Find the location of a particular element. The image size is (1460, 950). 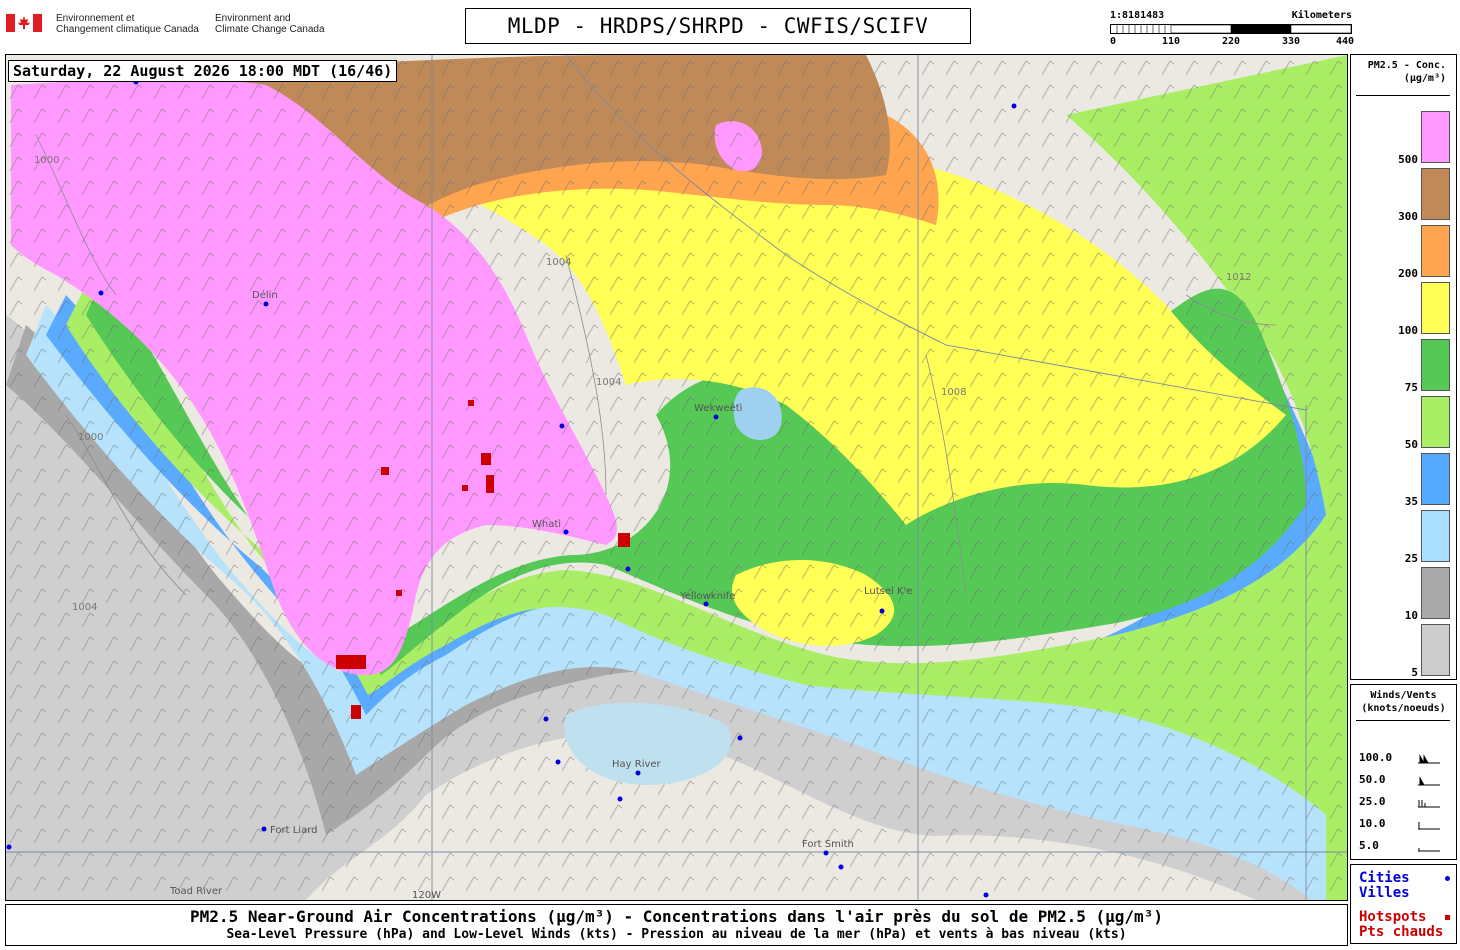

pm25-legend-title-line2: (µg/m³) is located at coordinates (1424, 78).